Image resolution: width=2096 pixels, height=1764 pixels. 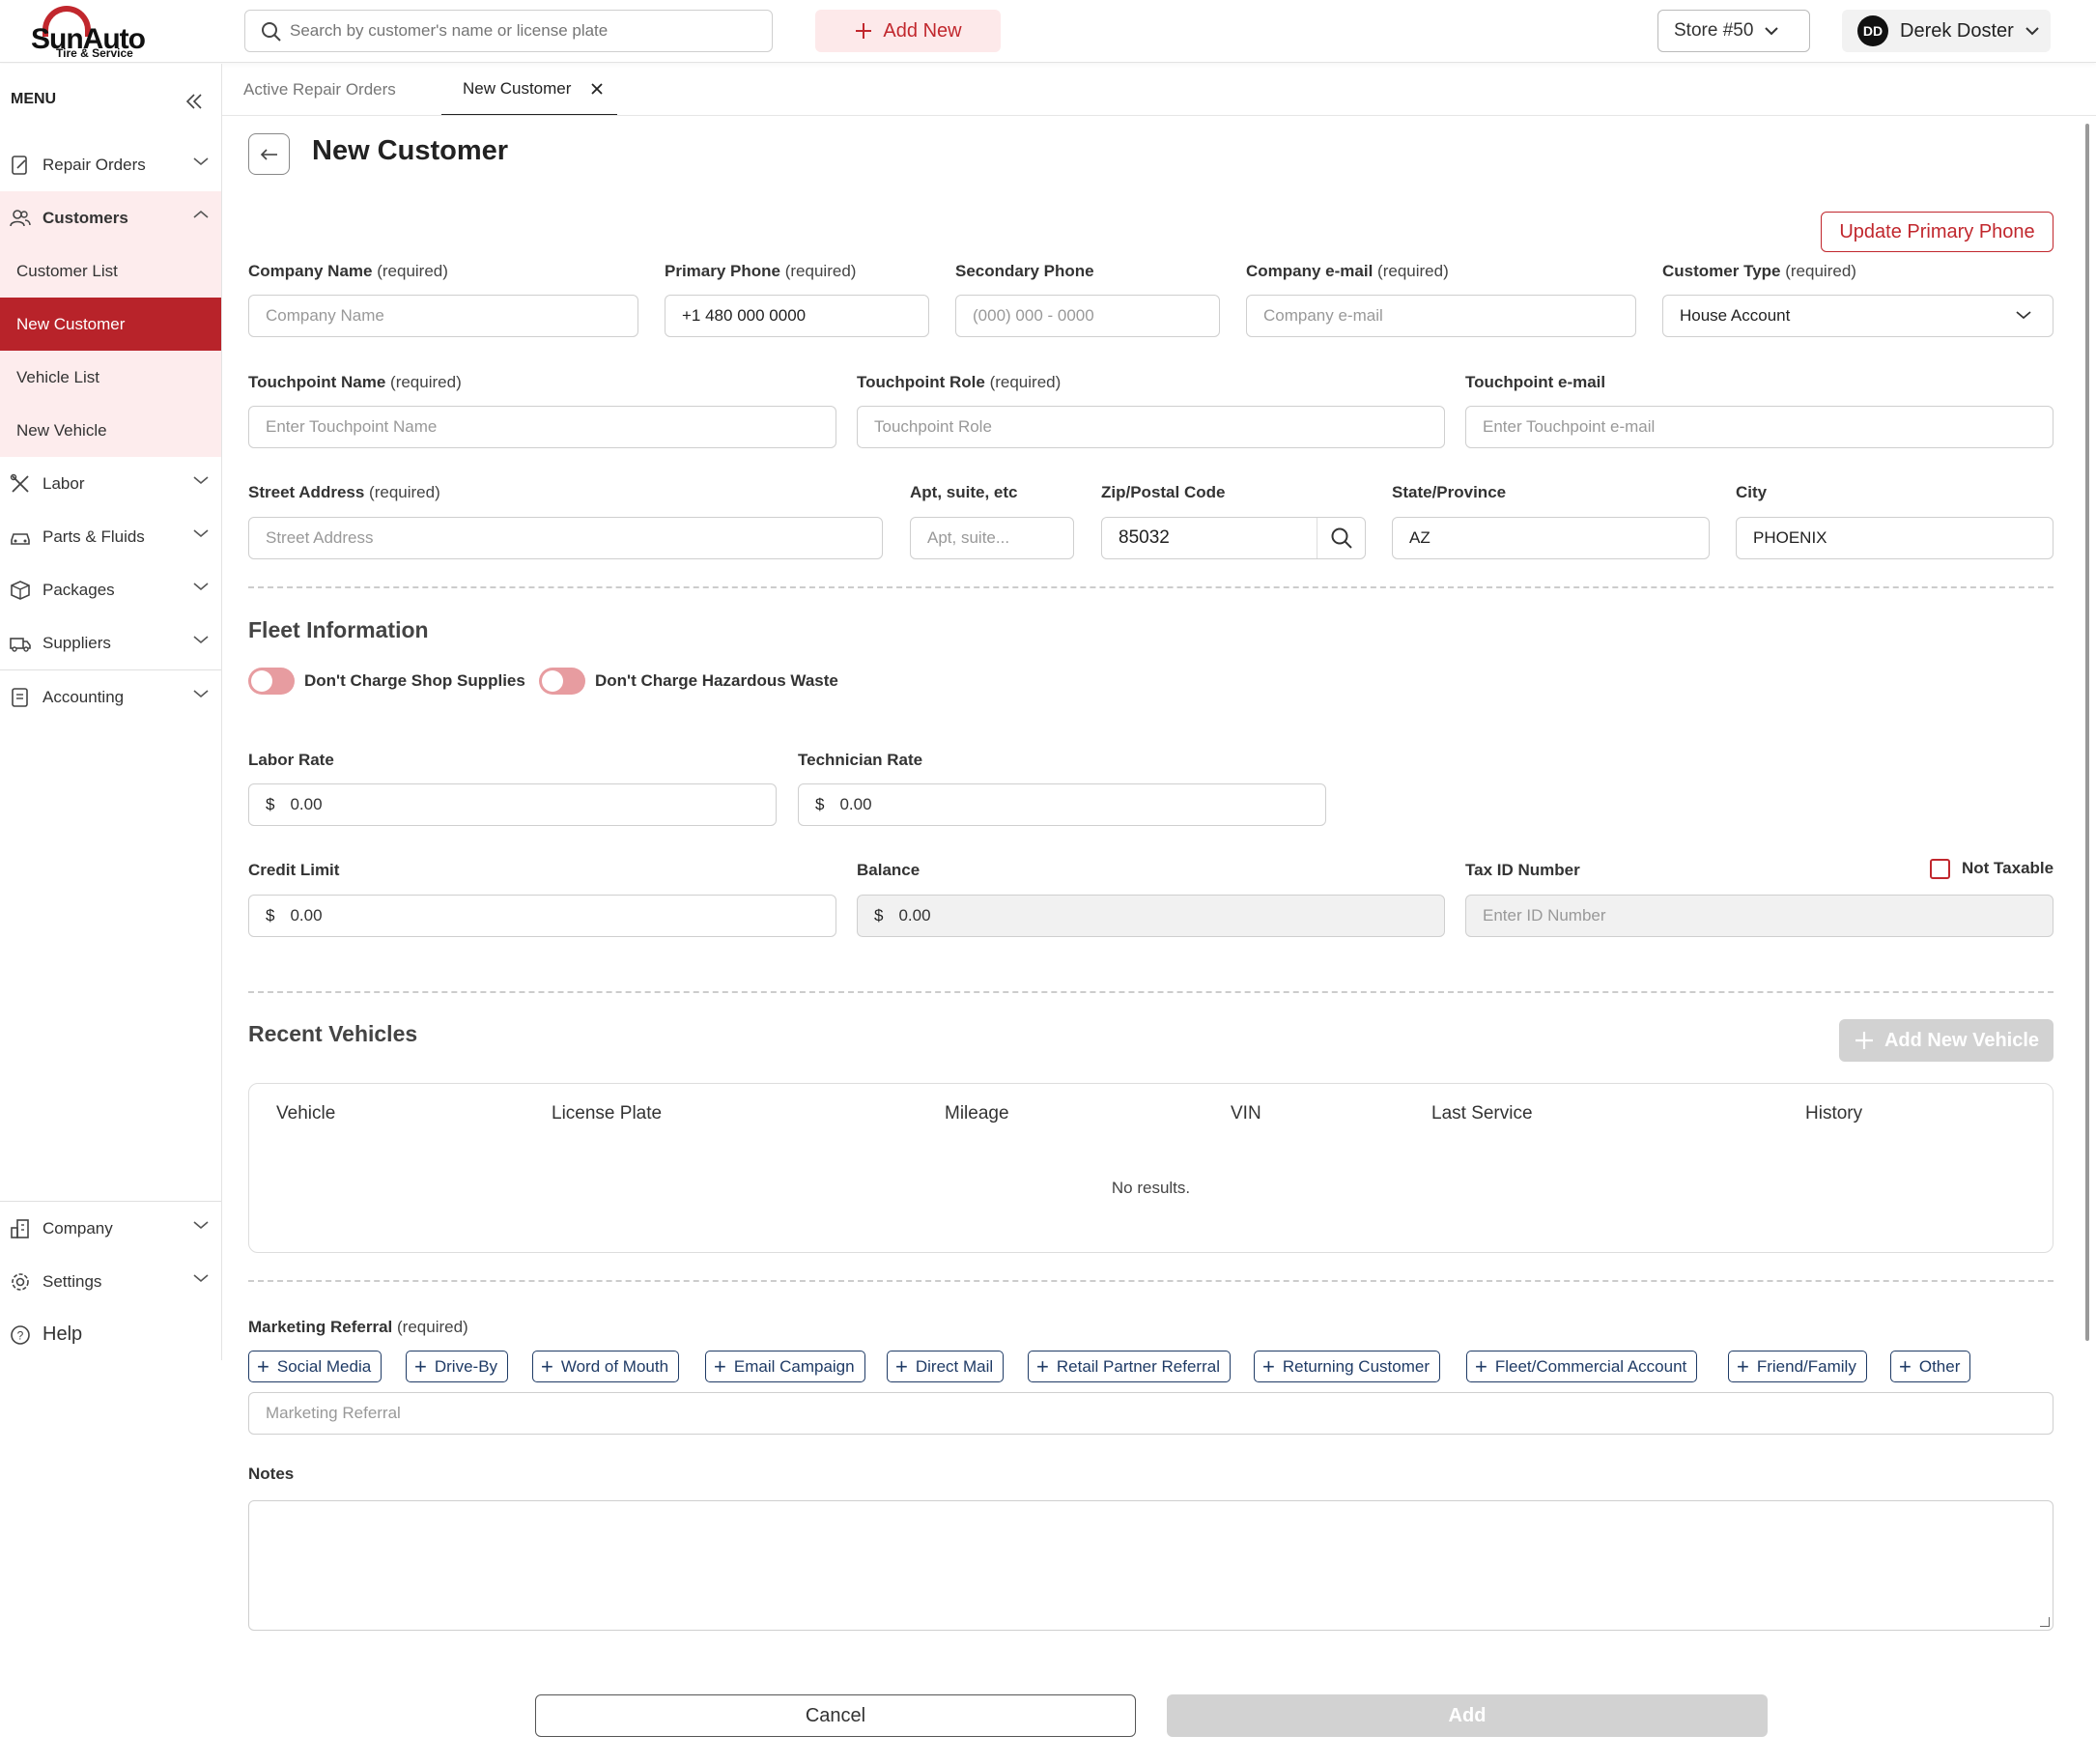 What do you see at coordinates (1151, 427) in the screenshot?
I see `touchpoint-role-field: Touchpoint Role` at bounding box center [1151, 427].